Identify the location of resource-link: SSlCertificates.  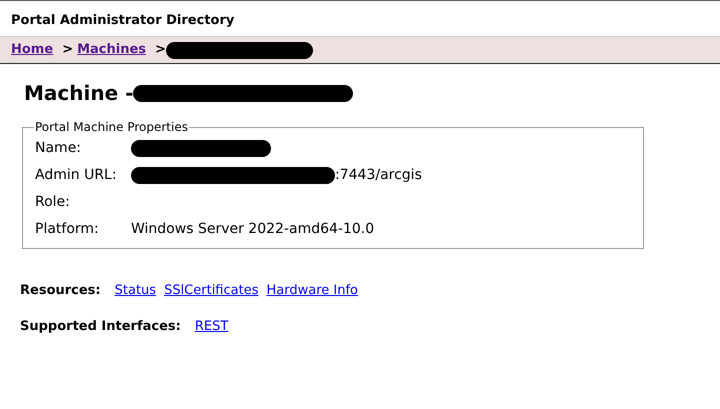
(211, 290).